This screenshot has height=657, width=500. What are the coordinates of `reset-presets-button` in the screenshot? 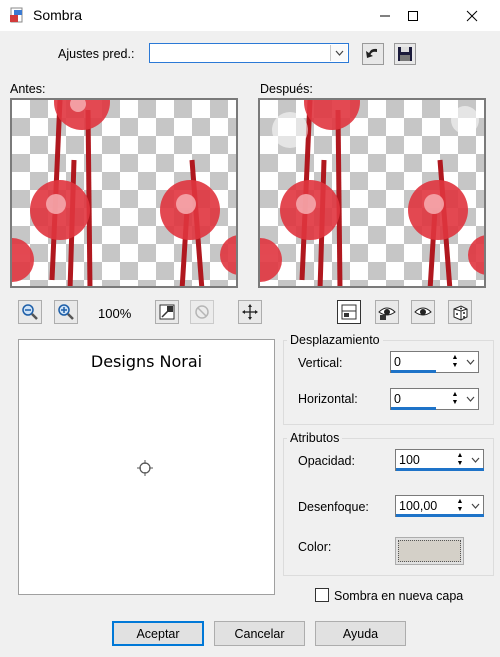 It's located at (373, 54).